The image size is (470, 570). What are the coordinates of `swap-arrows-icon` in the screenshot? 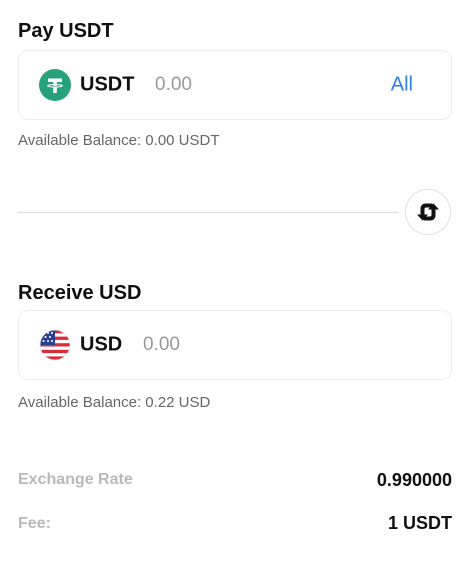 It's located at (428, 212).